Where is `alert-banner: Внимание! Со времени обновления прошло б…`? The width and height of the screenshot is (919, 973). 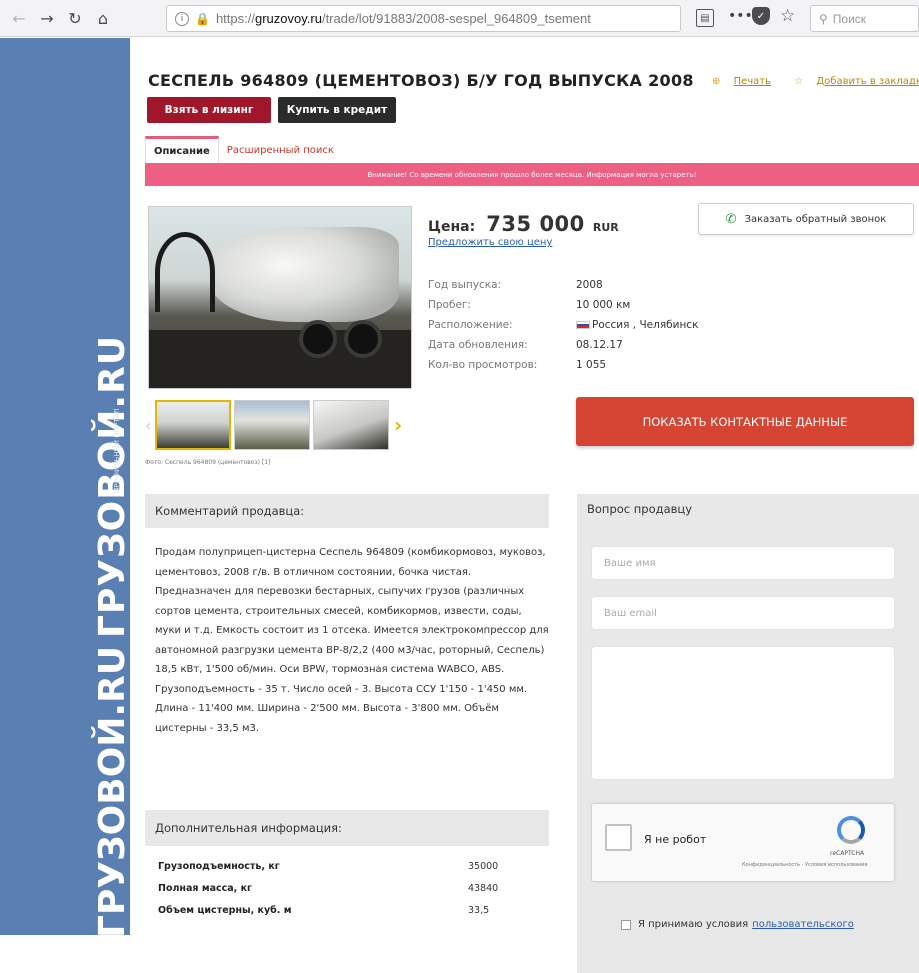 alert-banner: Внимание! Со времени обновления прошло б… is located at coordinates (532, 174).